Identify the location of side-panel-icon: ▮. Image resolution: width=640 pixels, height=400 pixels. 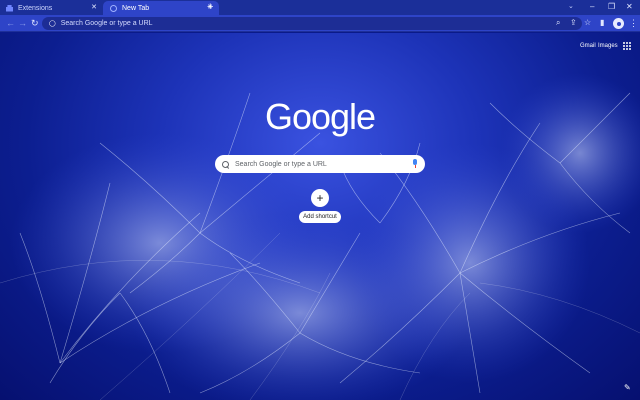
(602, 23).